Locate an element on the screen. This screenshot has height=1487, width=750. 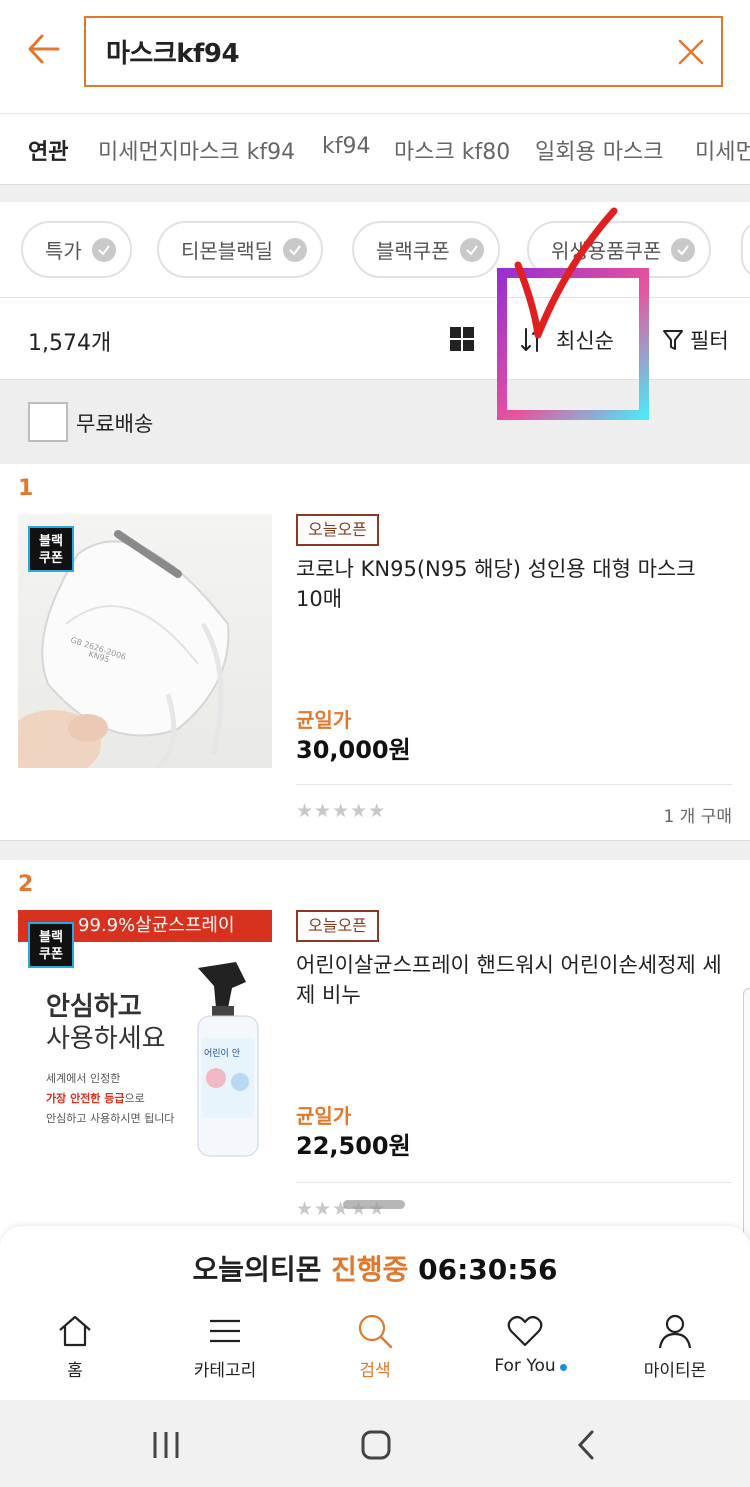
nav-category: 카테고리 is located at coordinates (225, 1352).